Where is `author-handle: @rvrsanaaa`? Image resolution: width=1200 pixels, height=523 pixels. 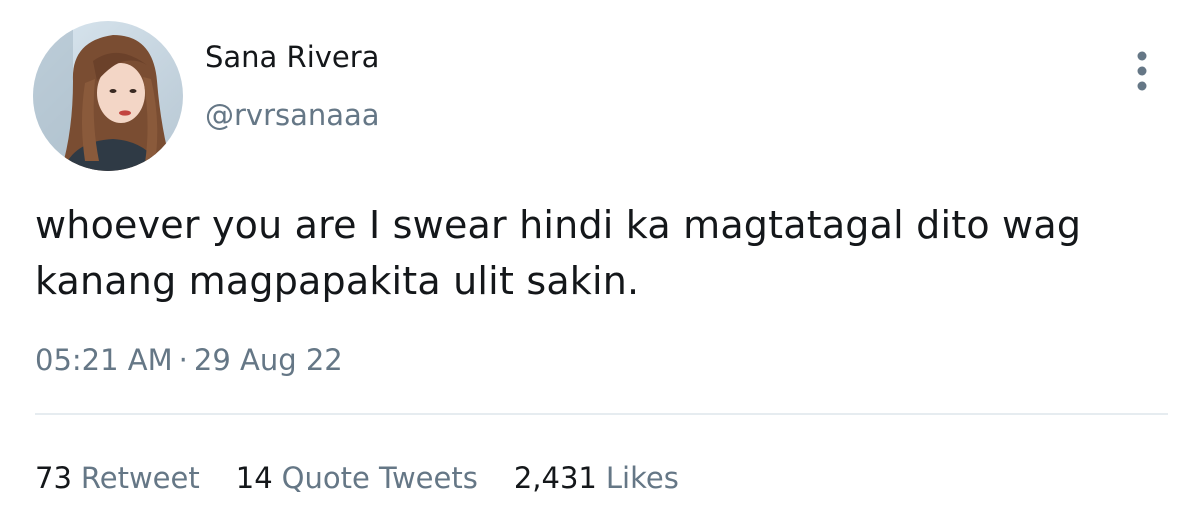
author-handle: @rvrsanaaa is located at coordinates (292, 115).